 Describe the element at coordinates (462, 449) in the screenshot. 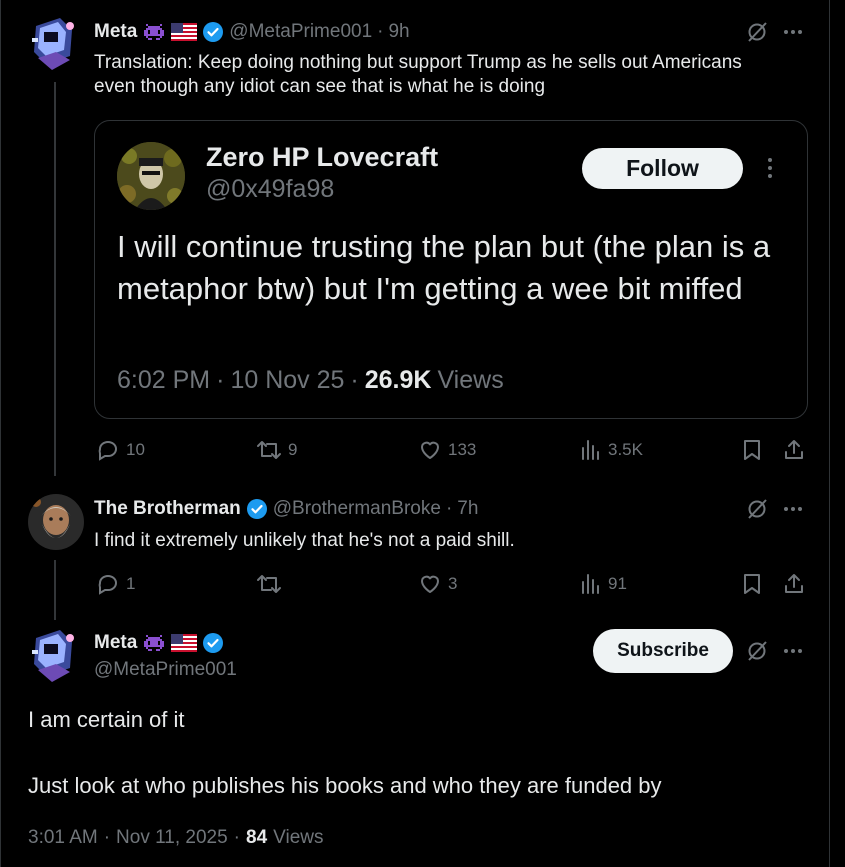

I see `like-count: 133` at that location.